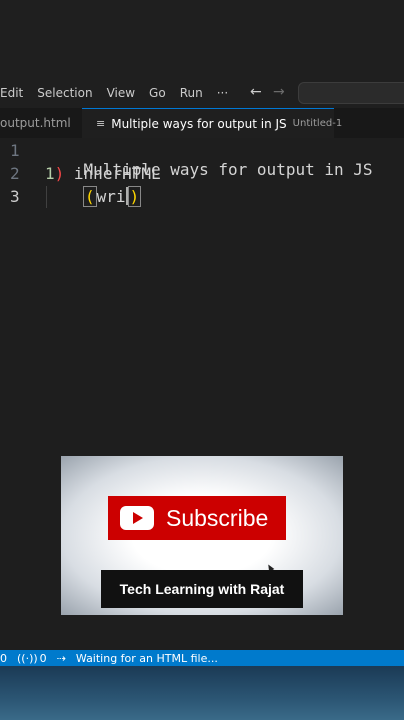 This screenshot has width=404, height=720. Describe the element at coordinates (64, 93) in the screenshot. I see `menu-selection: Selection` at that location.